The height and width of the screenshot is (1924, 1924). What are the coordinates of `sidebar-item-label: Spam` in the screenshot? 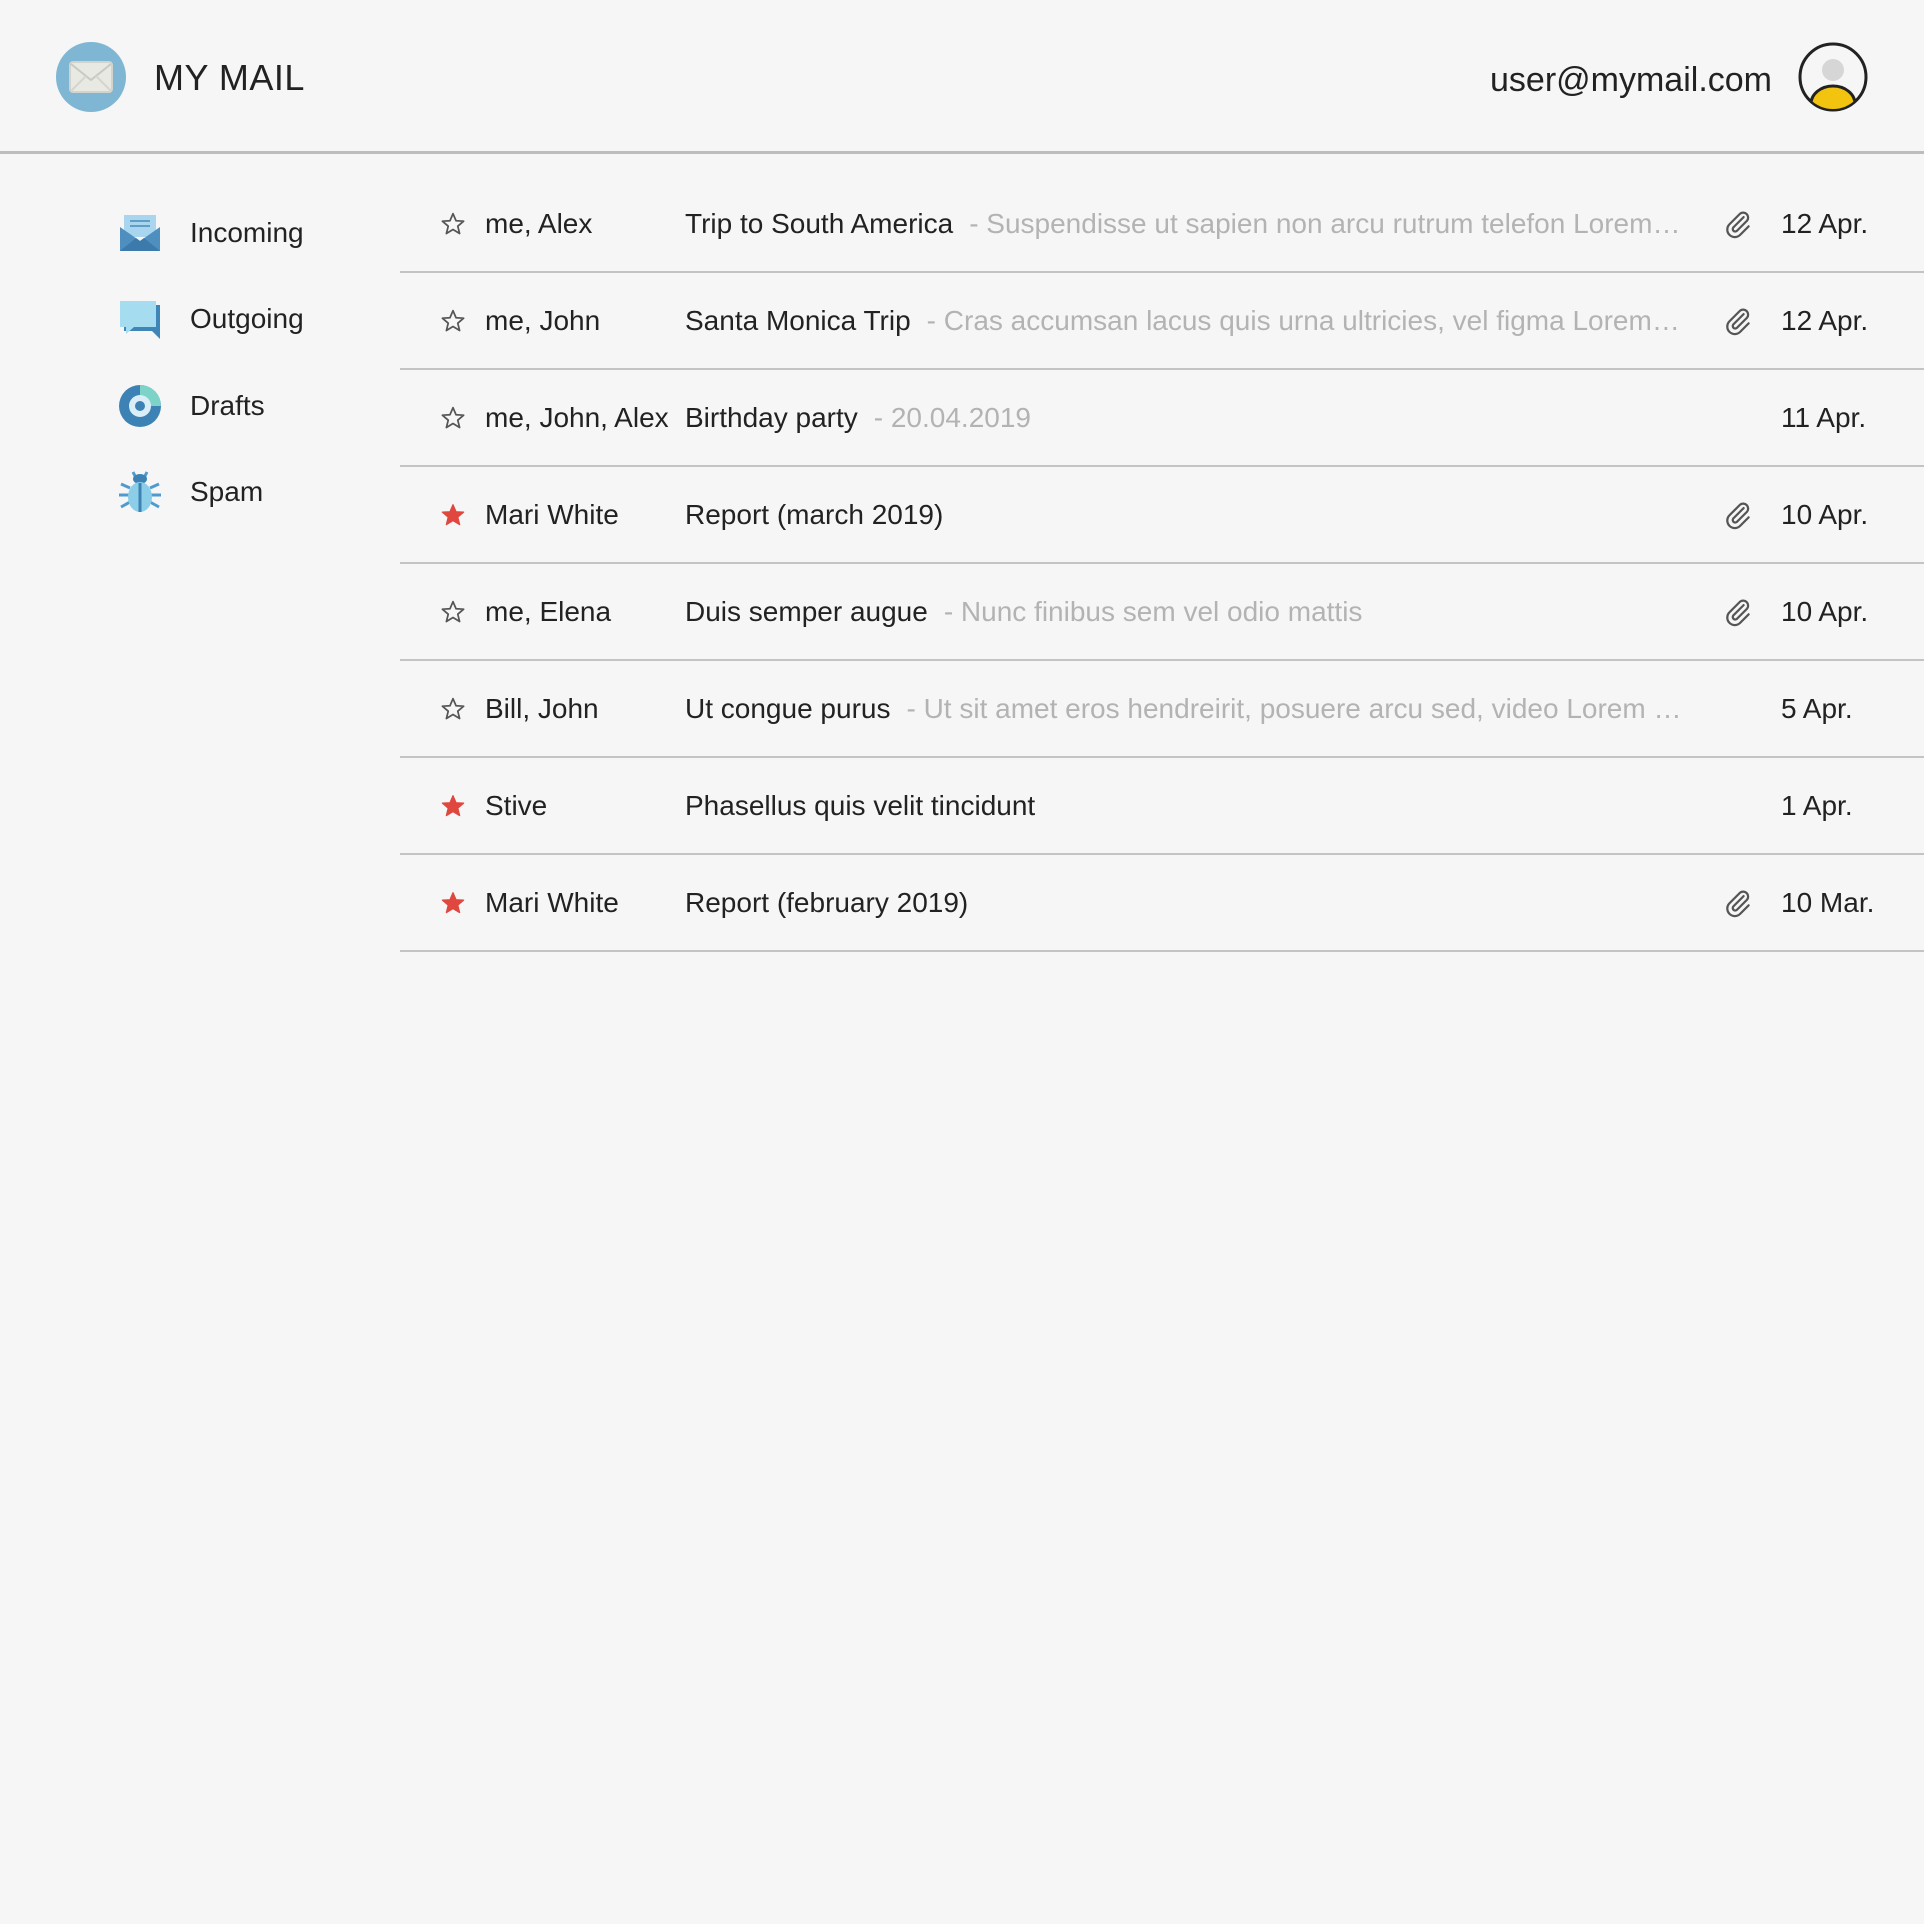 It's located at (227, 491).